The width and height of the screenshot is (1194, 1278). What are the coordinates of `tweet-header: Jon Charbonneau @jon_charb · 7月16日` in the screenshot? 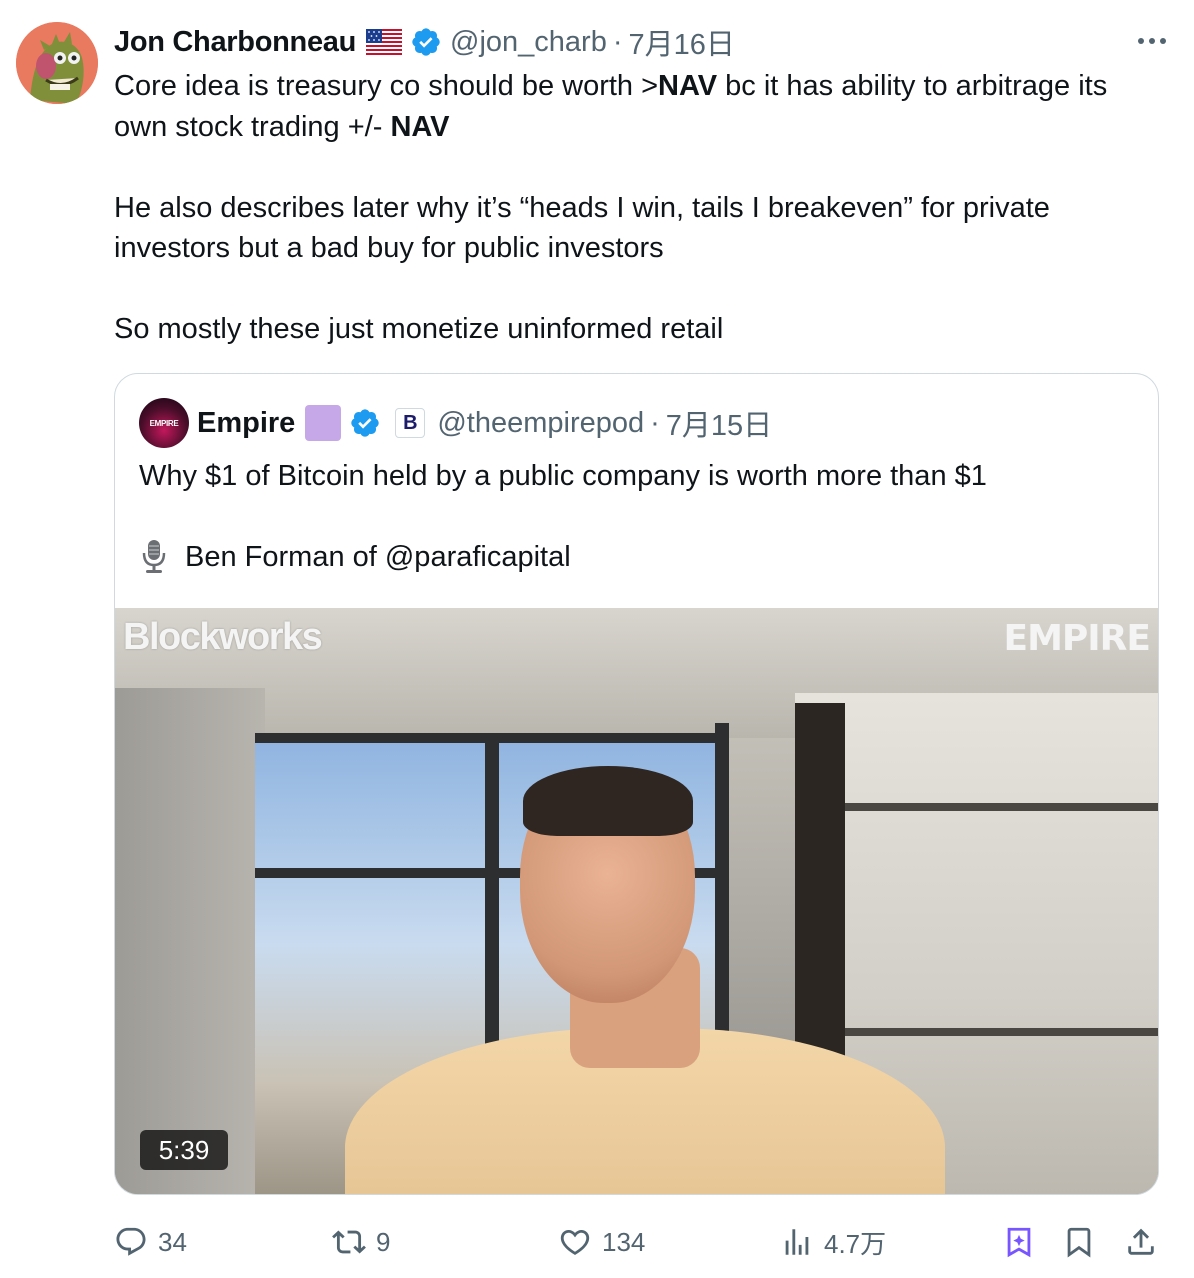 It's located at (424, 42).